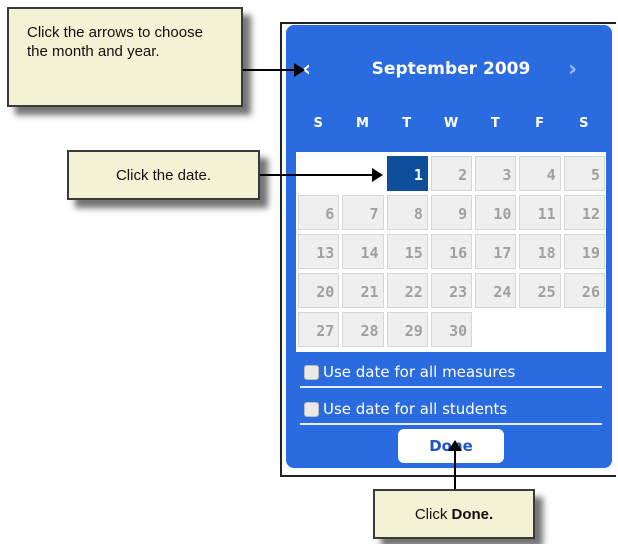 Image resolution: width=618 pixels, height=544 pixels. I want to click on day-cell: 24, so click(496, 291).